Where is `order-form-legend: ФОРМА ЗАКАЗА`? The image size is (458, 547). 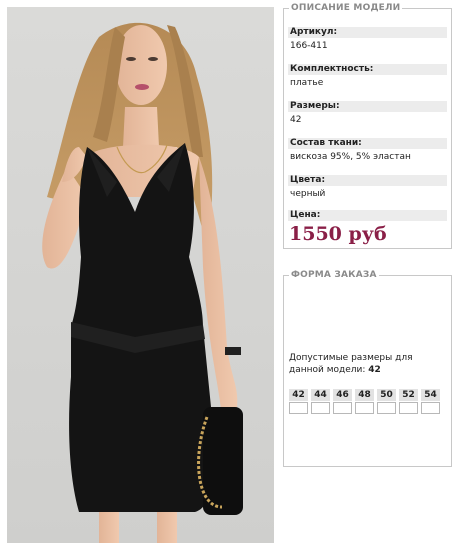
order-form-legend: ФОРМА ЗАКАЗА is located at coordinates (334, 275).